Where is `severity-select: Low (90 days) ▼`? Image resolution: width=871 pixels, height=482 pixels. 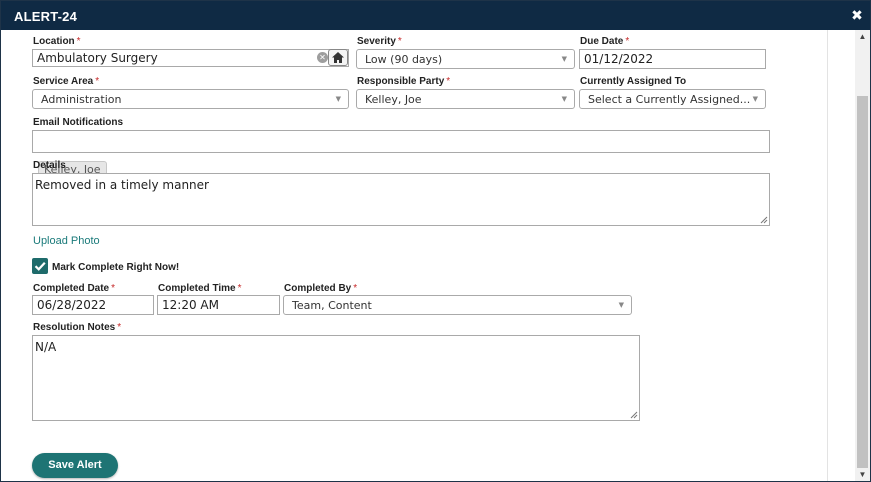
severity-select: Low (90 days) ▼ is located at coordinates (465, 59).